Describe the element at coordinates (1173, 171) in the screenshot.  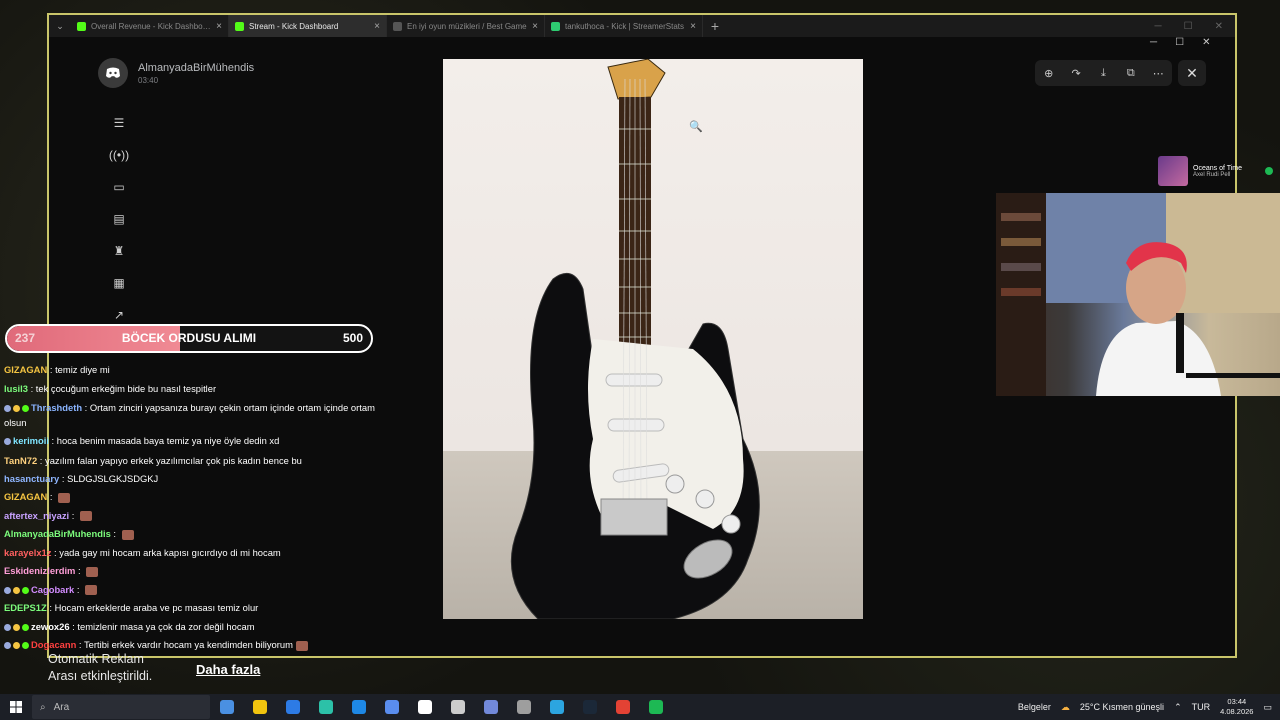
I see `album-art` at that location.